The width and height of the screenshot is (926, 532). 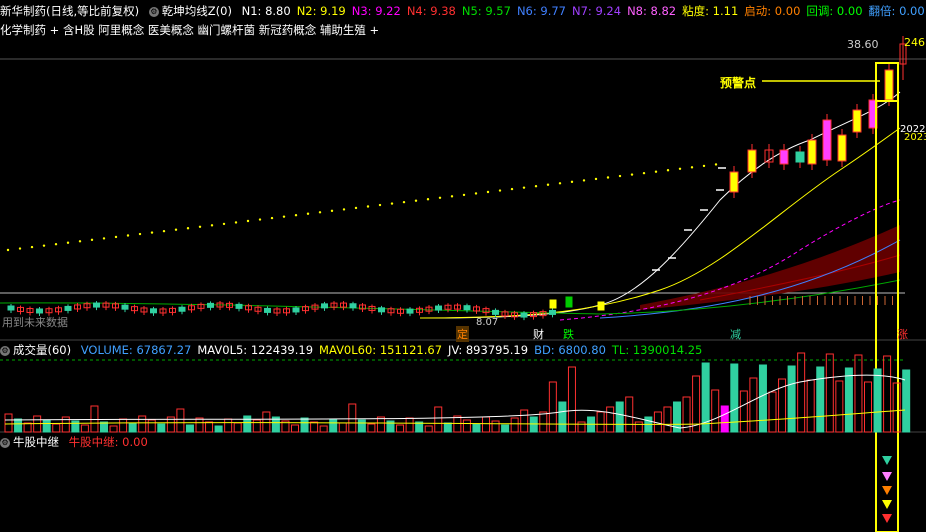 What do you see at coordinates (381, 350) in the screenshot?
I see `volume-stat: MAV0L60: 151121.67` at bounding box center [381, 350].